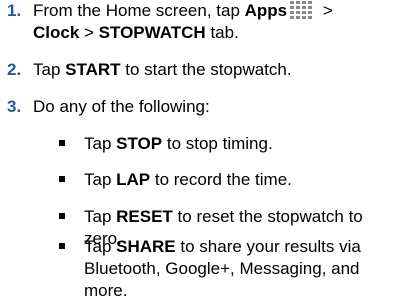 This screenshot has width=396, height=306. I want to click on step-text: Do any of the following:, so click(121, 106).